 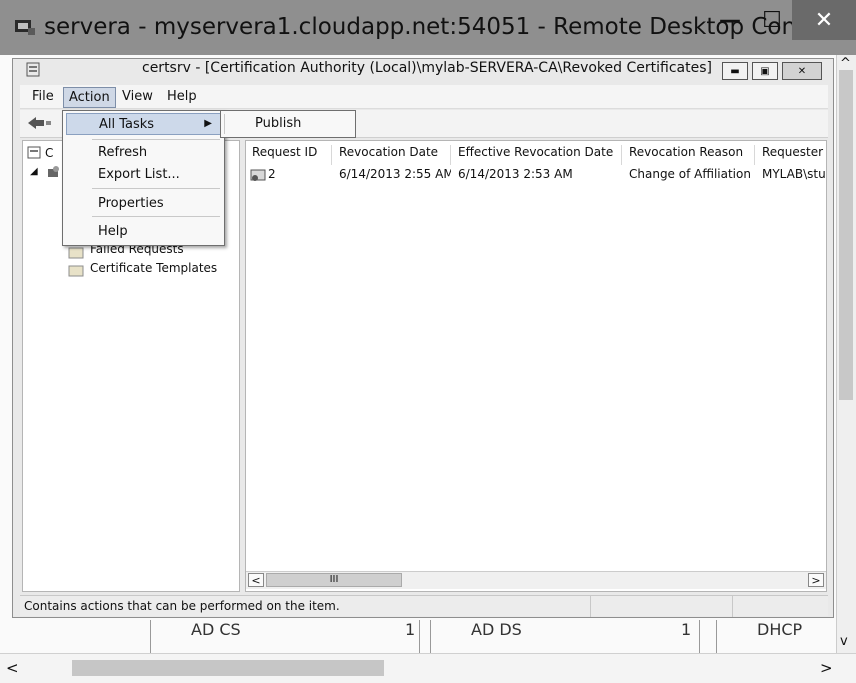 What do you see at coordinates (43, 97) in the screenshot?
I see `menu-file: File` at bounding box center [43, 97].